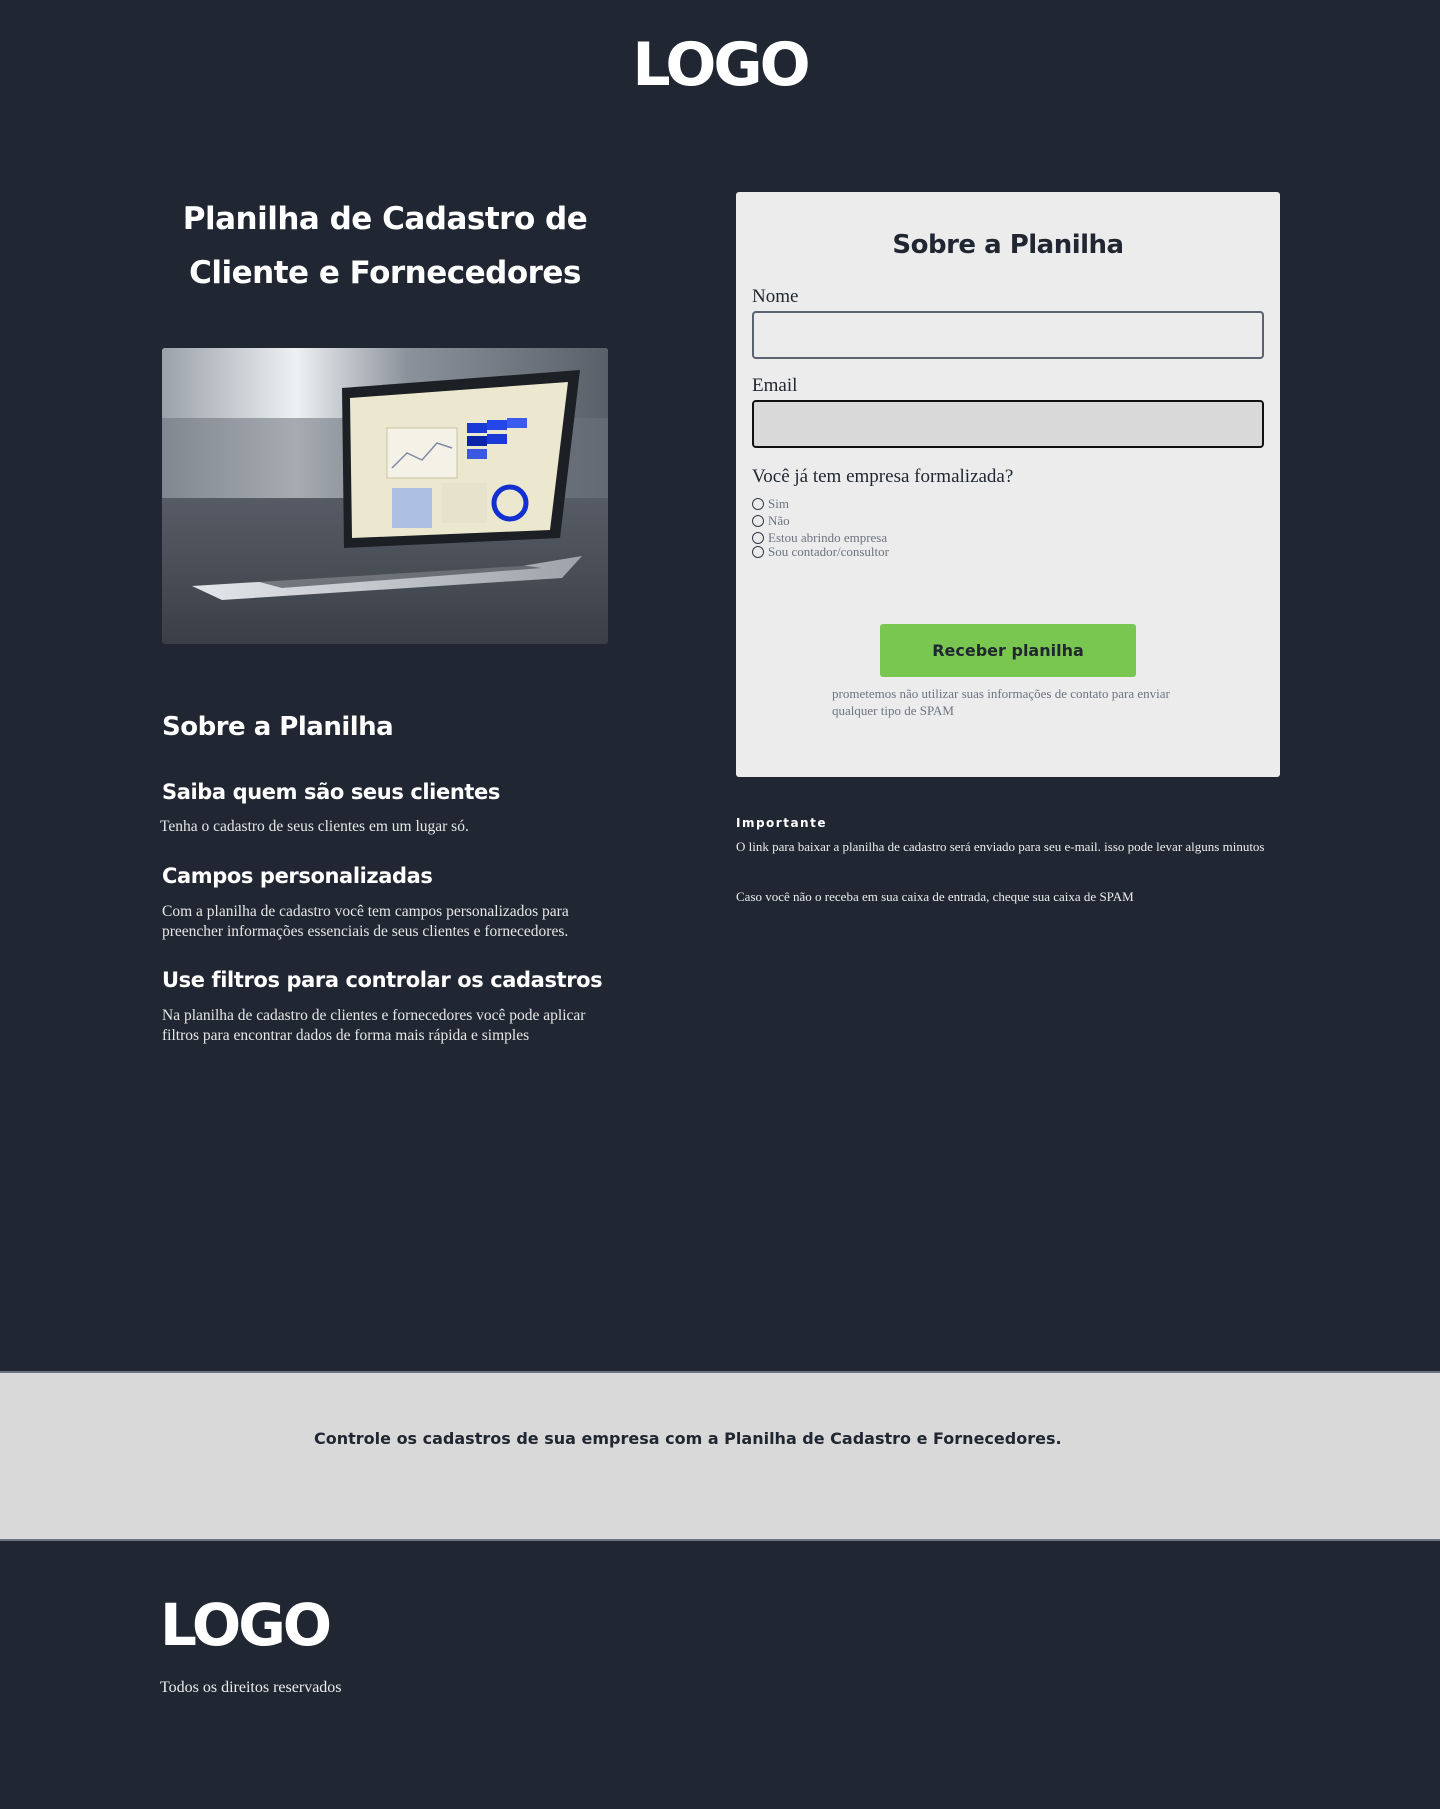  What do you see at coordinates (251, 1687) in the screenshot?
I see `footer-copyright: Todos os direitos reservados` at bounding box center [251, 1687].